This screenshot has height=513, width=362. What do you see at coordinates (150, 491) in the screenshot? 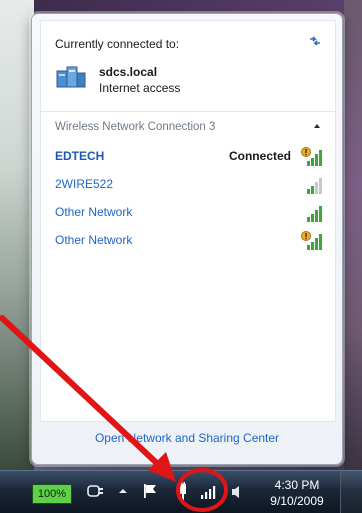
I see `action-center-flag-icon` at bounding box center [150, 491].